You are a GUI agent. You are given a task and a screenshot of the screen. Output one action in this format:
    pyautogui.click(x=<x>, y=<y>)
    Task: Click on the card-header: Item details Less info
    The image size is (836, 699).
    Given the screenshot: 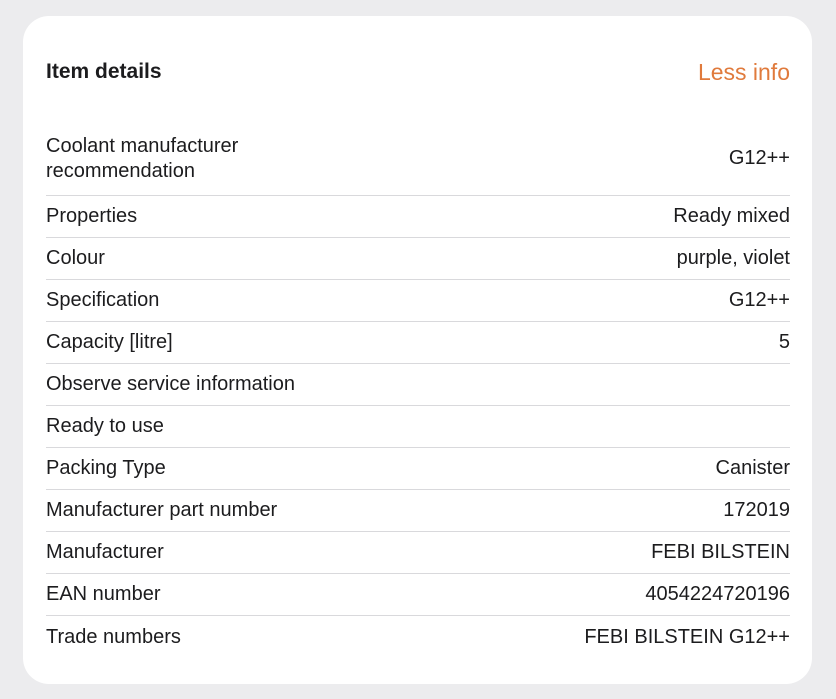 What is the action you would take?
    pyautogui.click(x=418, y=72)
    